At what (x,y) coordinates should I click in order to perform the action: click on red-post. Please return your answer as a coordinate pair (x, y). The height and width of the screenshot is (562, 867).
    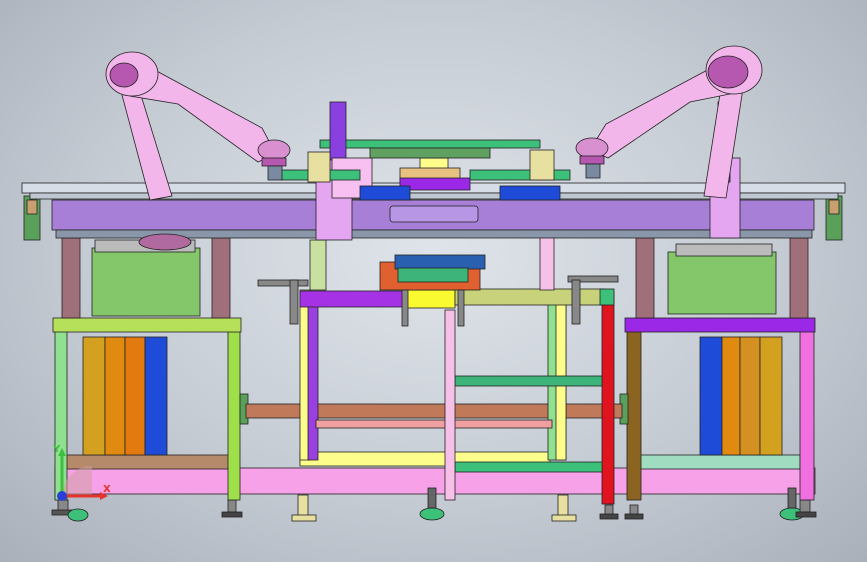
    Looking at the image, I should click on (608, 398).